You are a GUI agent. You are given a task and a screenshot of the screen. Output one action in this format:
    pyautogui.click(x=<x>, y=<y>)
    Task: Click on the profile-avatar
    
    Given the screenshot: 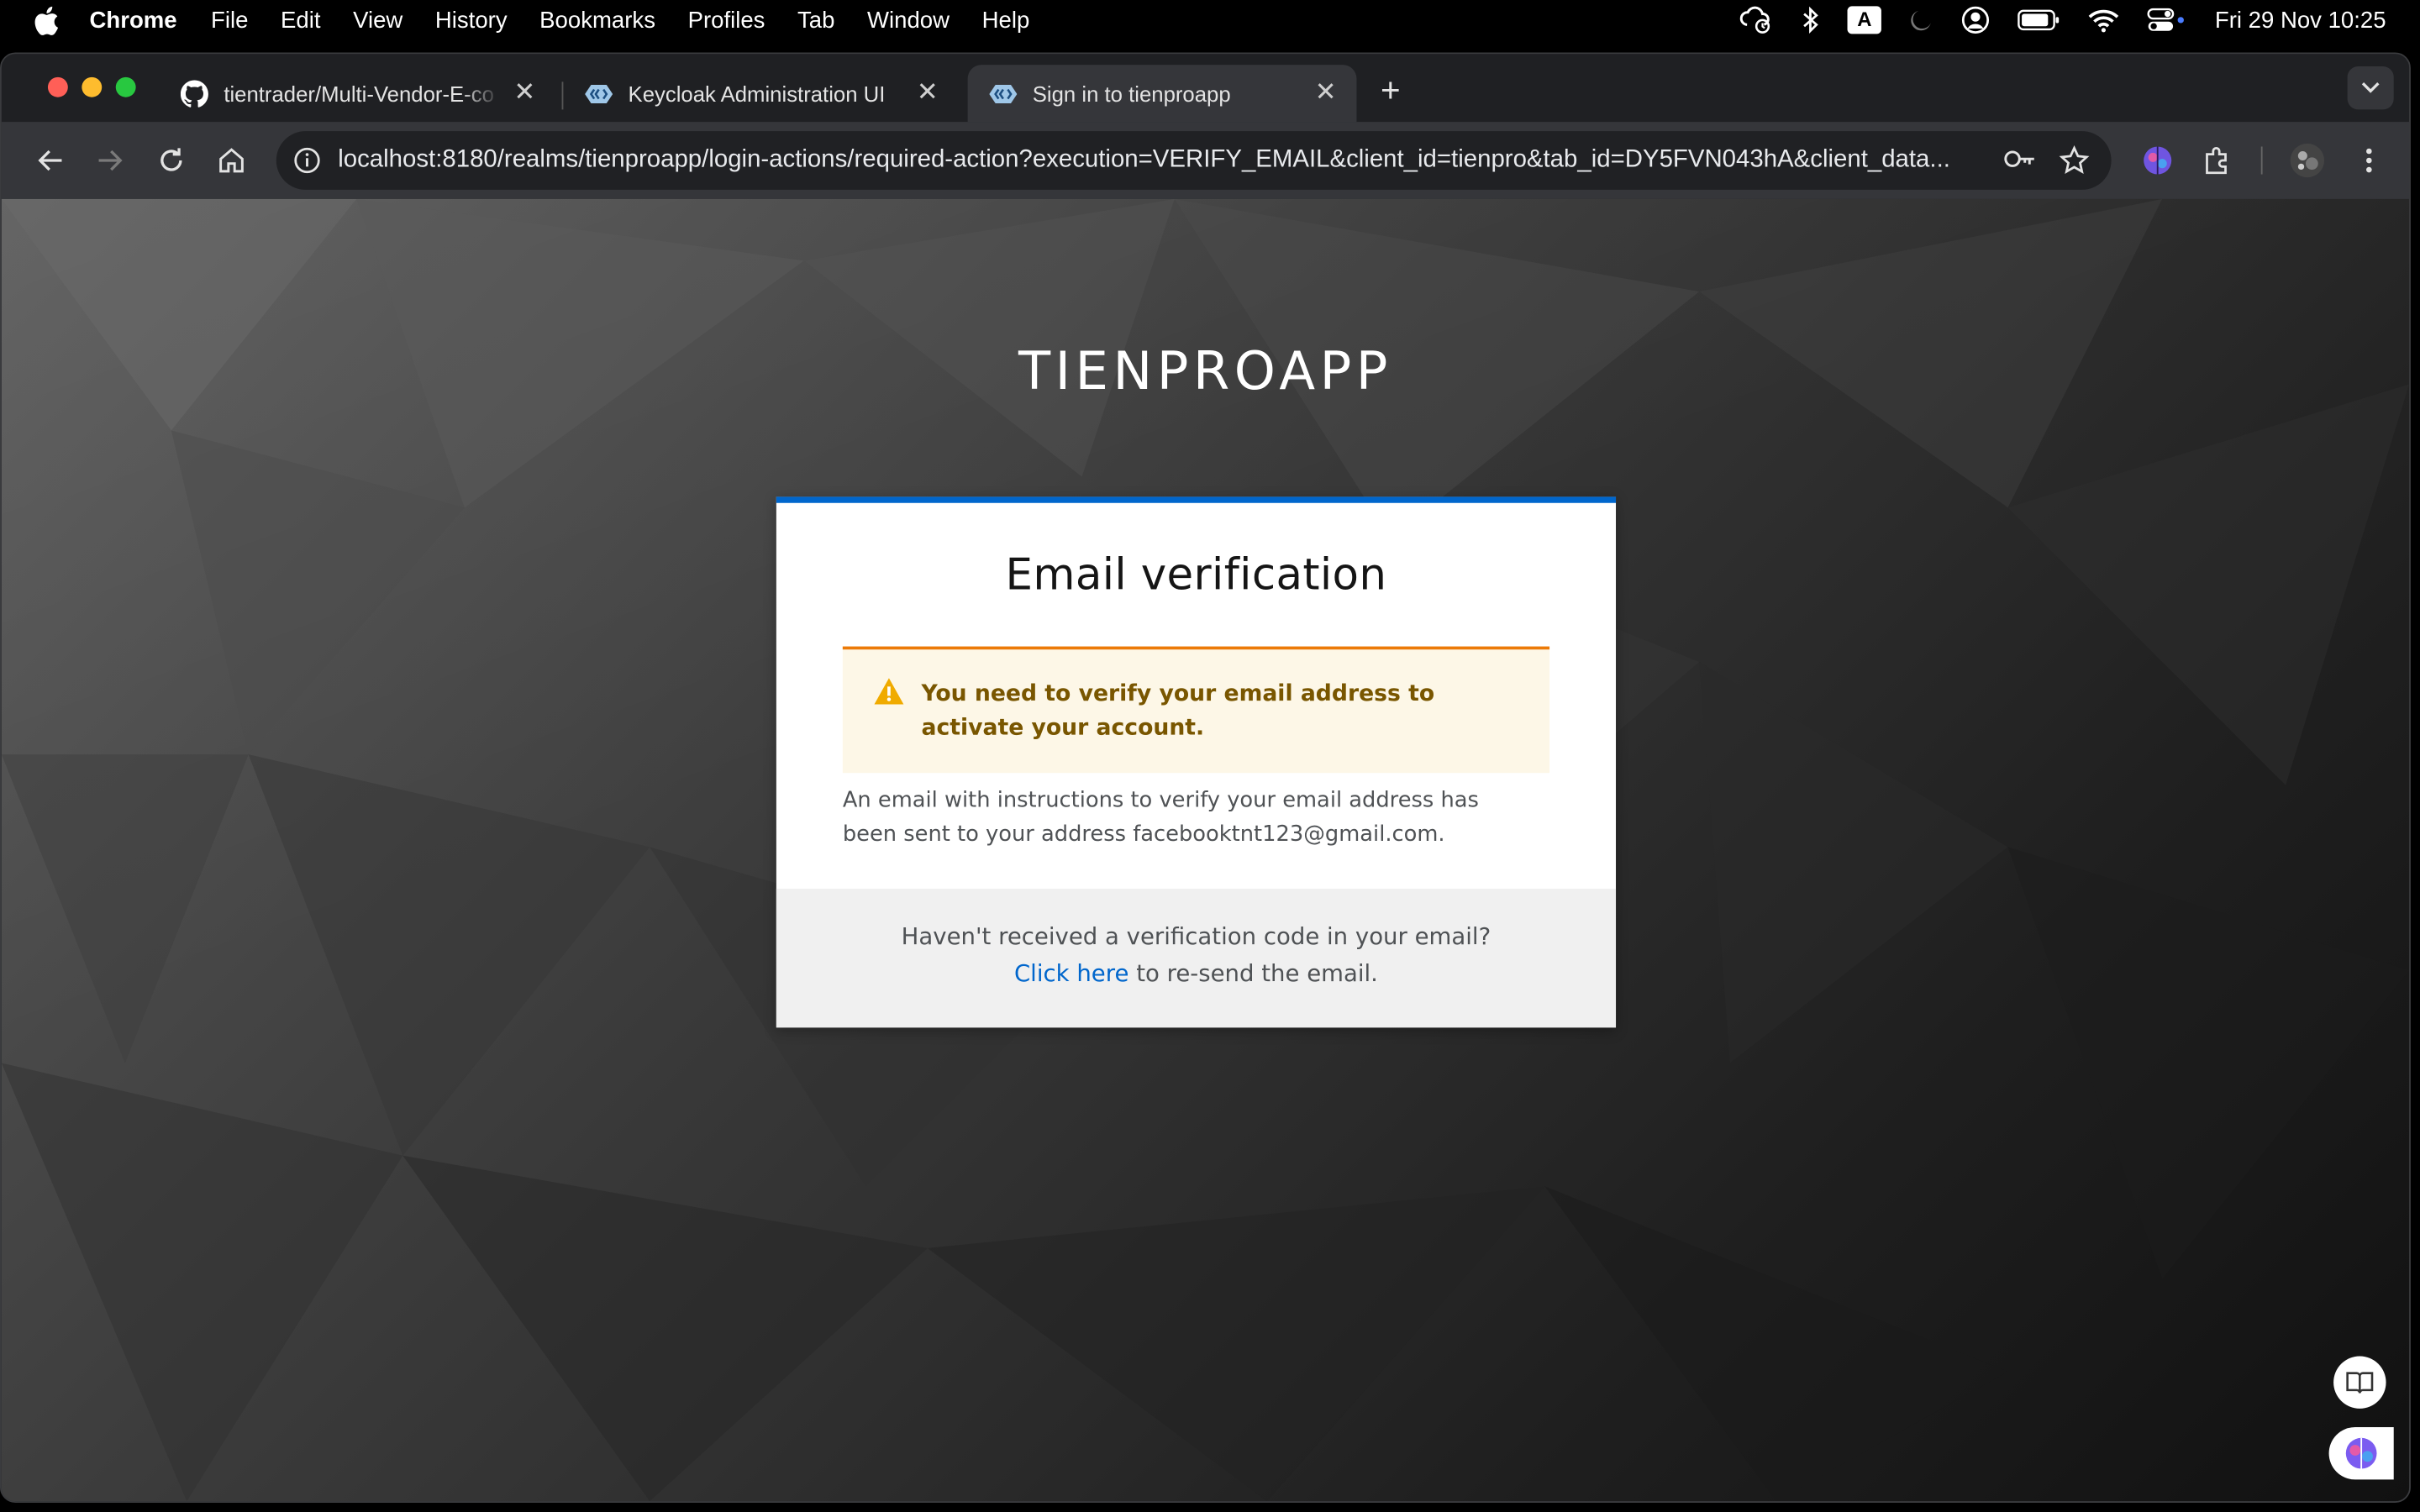 What is the action you would take?
    pyautogui.click(x=2307, y=160)
    